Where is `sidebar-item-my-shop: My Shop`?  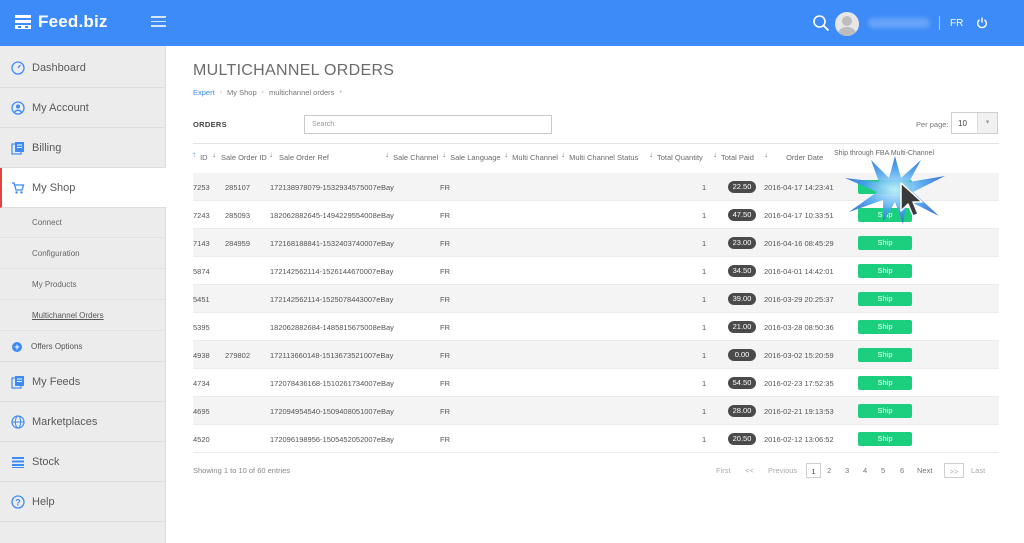
sidebar-item-my-shop: My Shop is located at coordinates (83, 188).